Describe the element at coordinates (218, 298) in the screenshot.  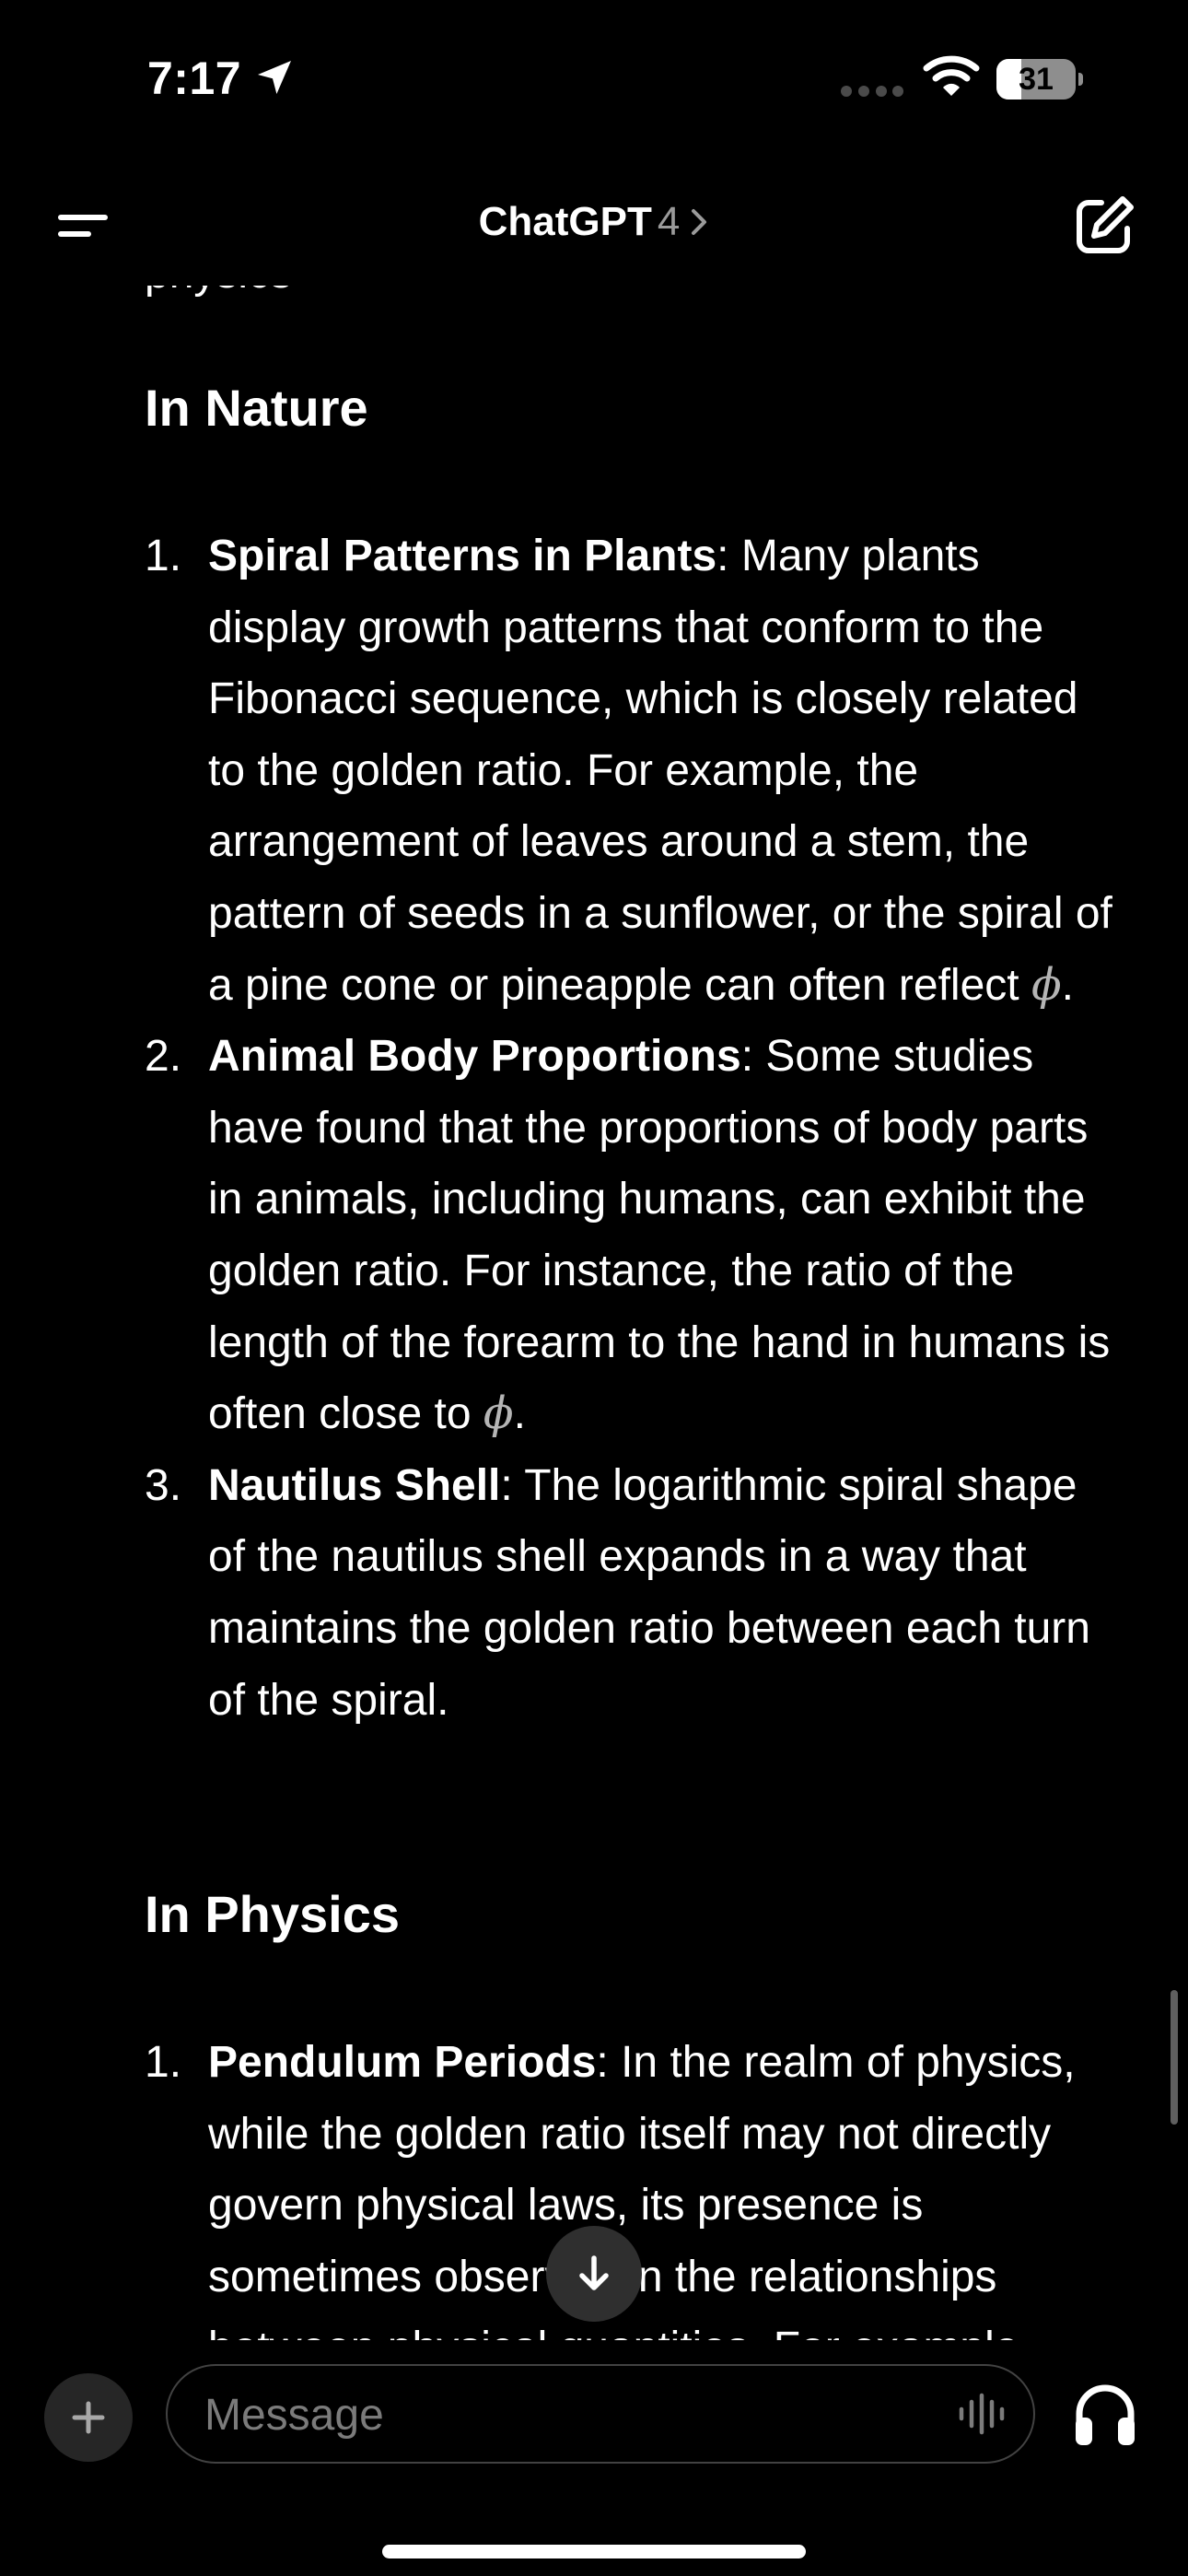
I see `cutoff-text: physics` at that location.